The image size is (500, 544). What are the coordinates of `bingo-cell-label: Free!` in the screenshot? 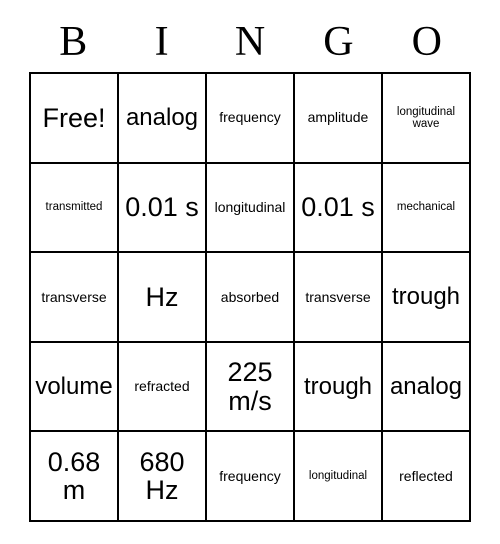 It's located at (74, 117).